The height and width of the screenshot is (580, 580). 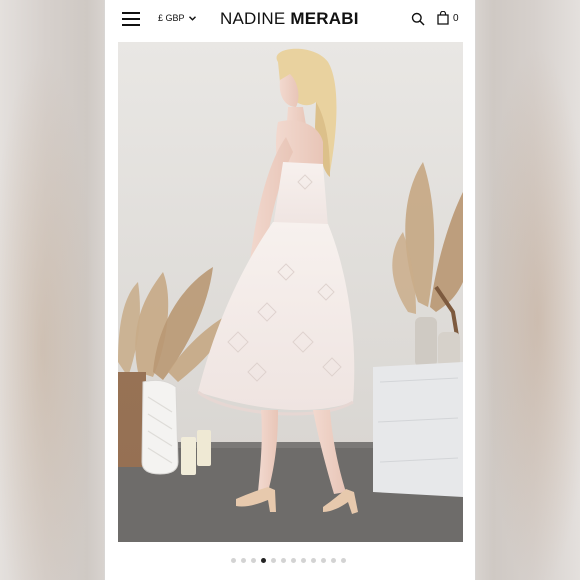 I want to click on chevron-down-icon, so click(x=192, y=18).